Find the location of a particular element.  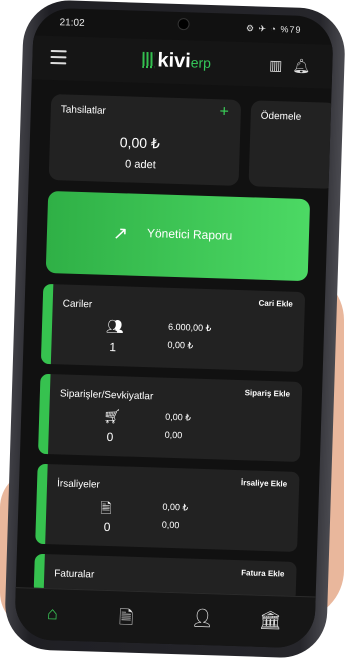

logo-suffix: erp is located at coordinates (201, 62).